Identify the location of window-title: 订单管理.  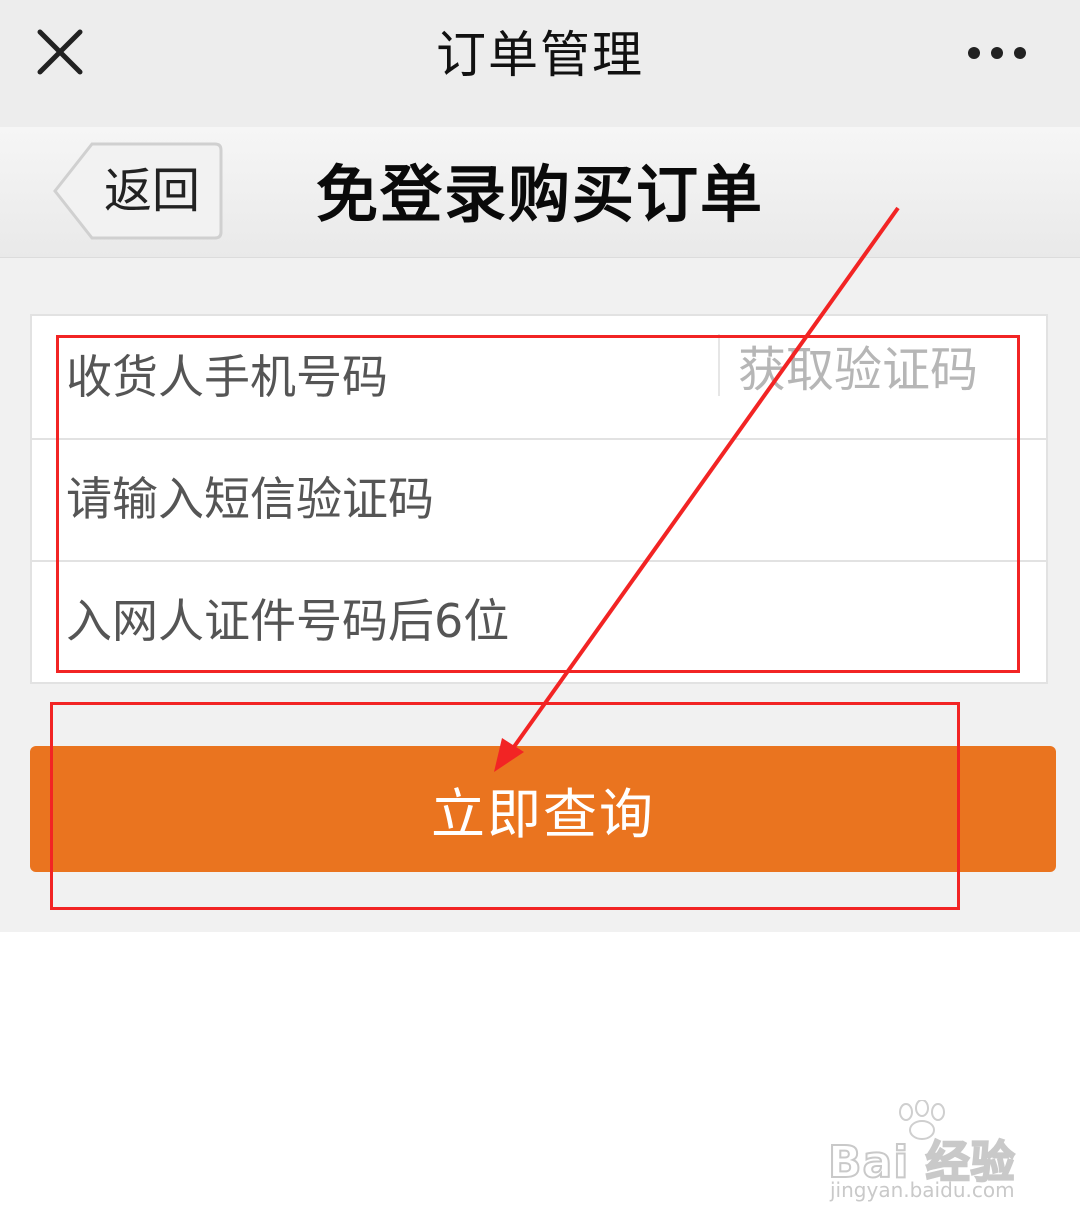
(540, 55).